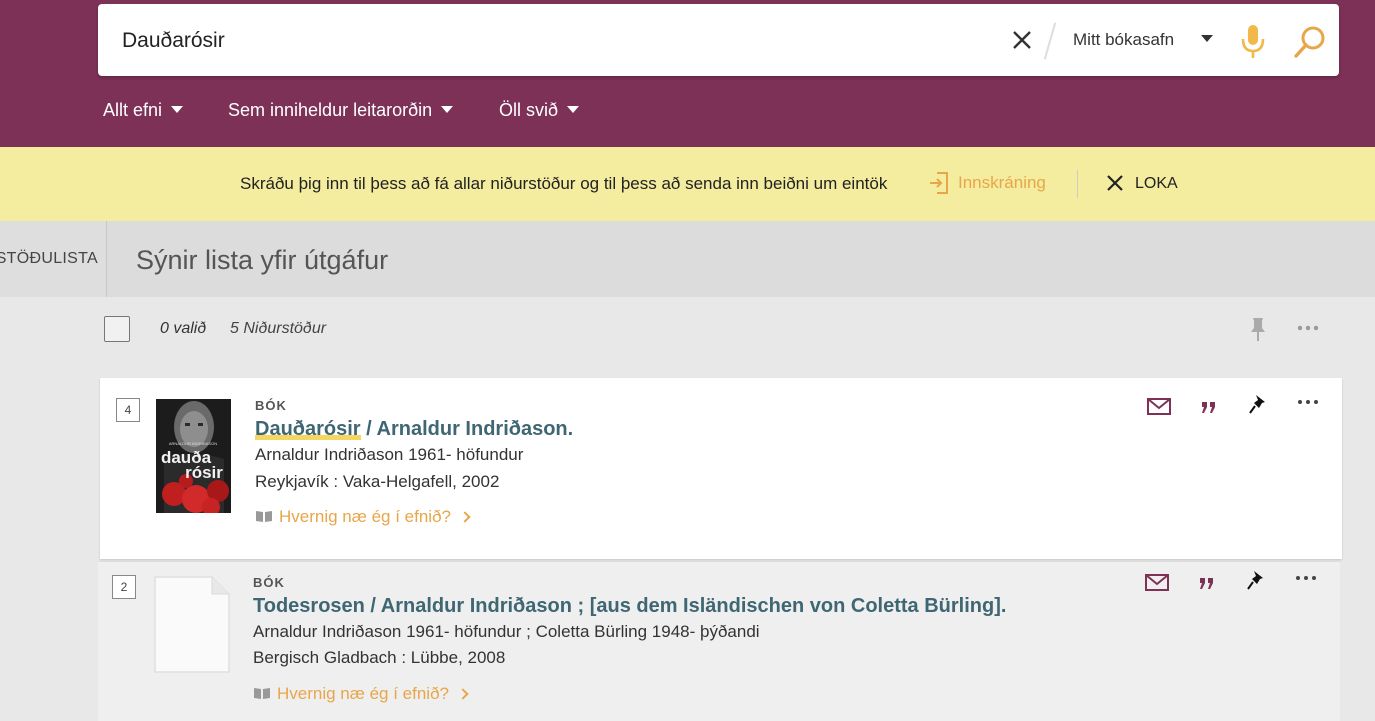 This screenshot has width=1375, height=721. I want to click on result-author: Arnaldur Indriðason 1961- höfundur, so click(389, 454).